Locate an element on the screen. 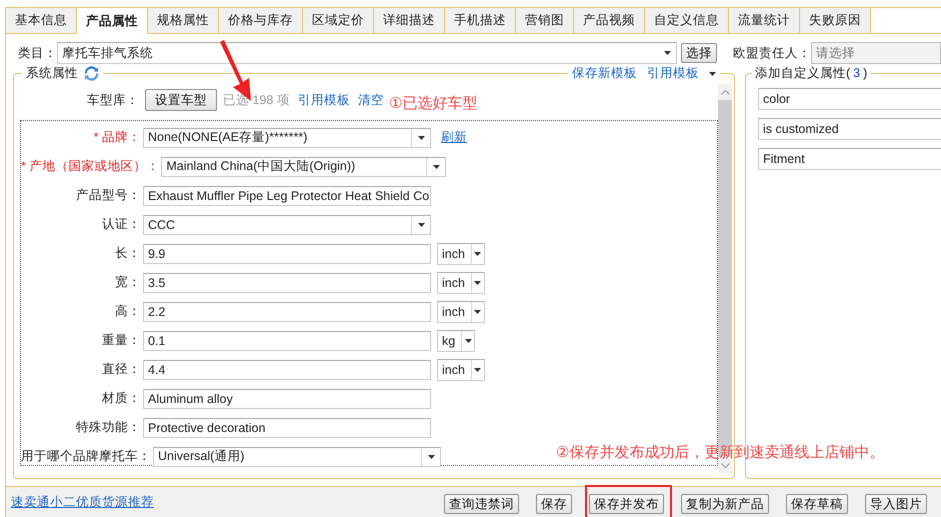 Image resolution: width=941 pixels, height=517 pixels. eu-person-field: 请选择 is located at coordinates (876, 53).